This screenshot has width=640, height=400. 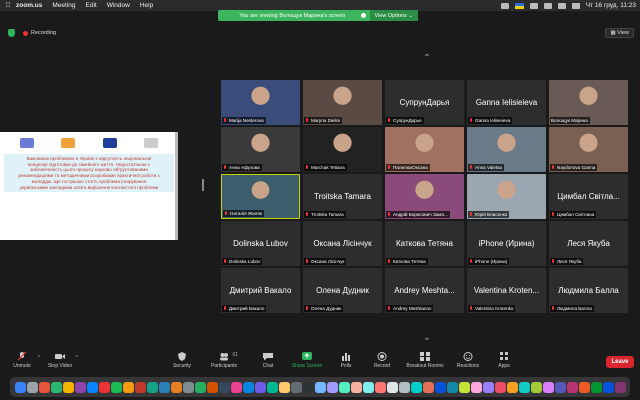 I want to click on participant-tile: Ganna Ielisieieva Ganna Ielisieieva, so click(x=506, y=102).